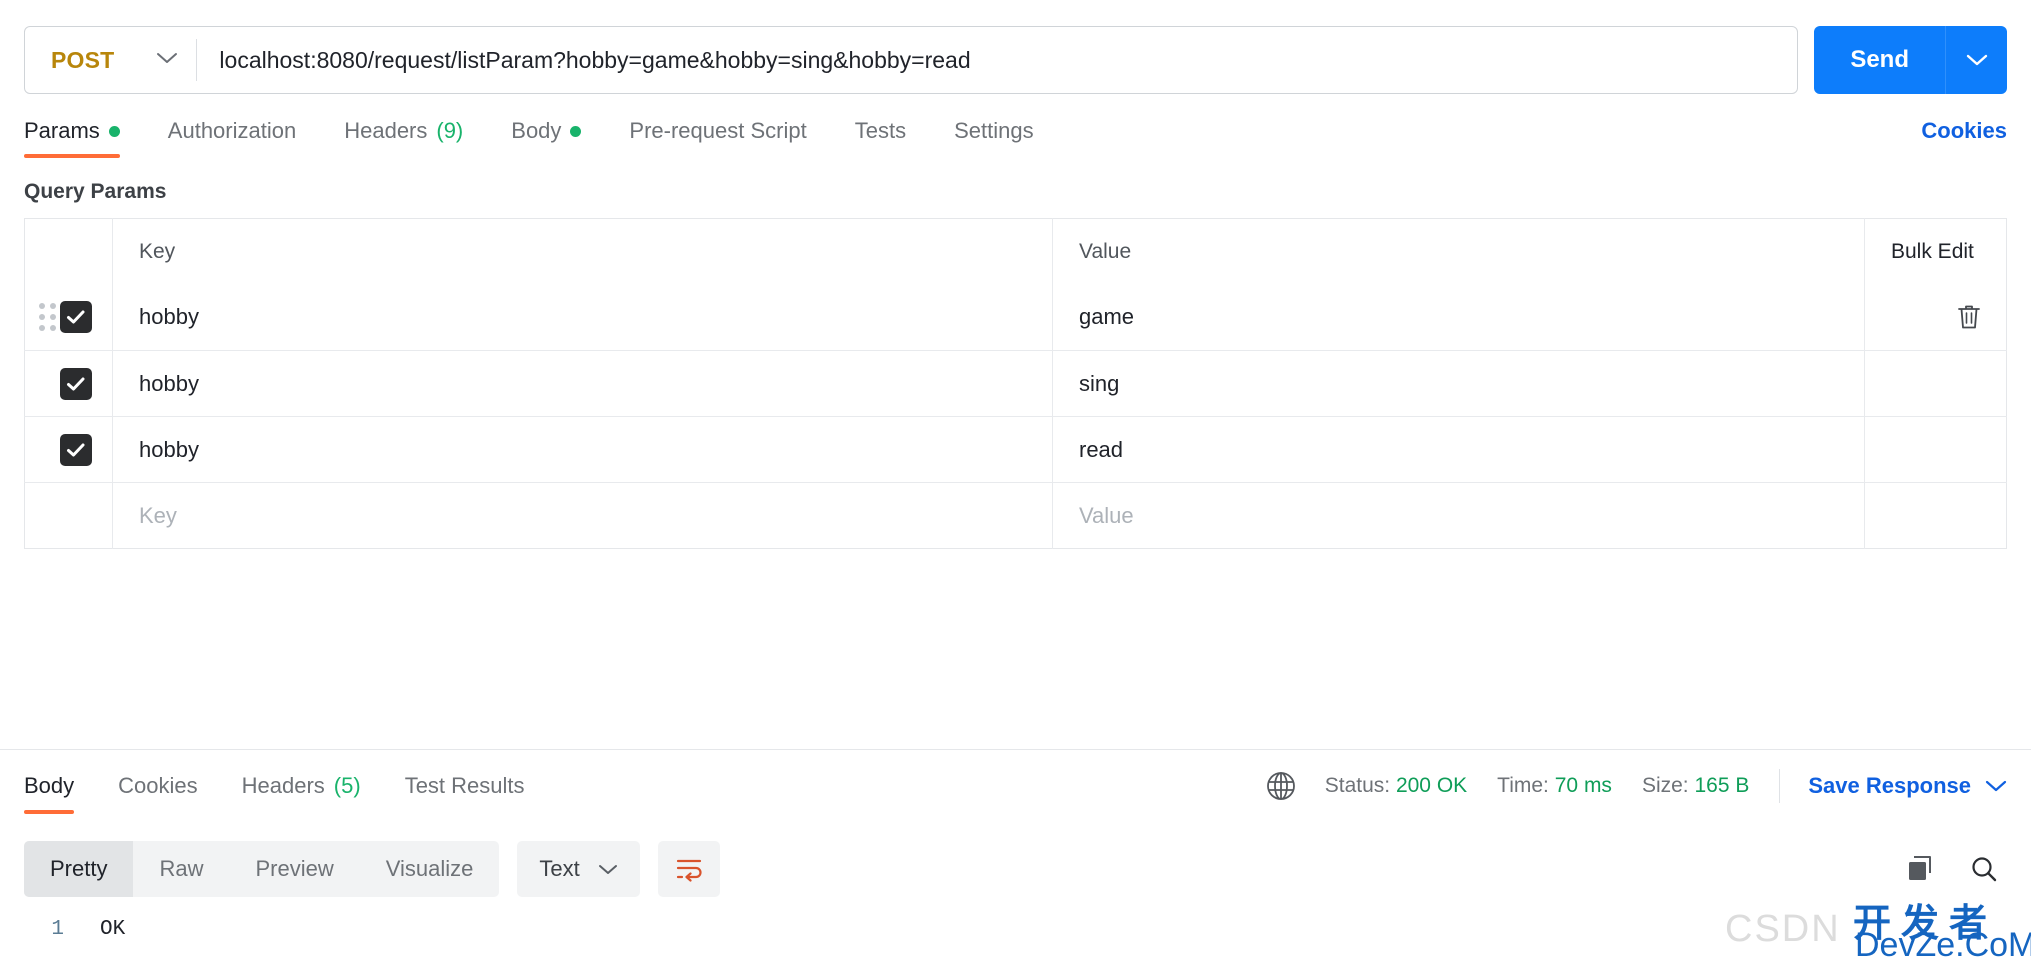  Describe the element at coordinates (559, 868) in the screenshot. I see `format-label: Text` at that location.